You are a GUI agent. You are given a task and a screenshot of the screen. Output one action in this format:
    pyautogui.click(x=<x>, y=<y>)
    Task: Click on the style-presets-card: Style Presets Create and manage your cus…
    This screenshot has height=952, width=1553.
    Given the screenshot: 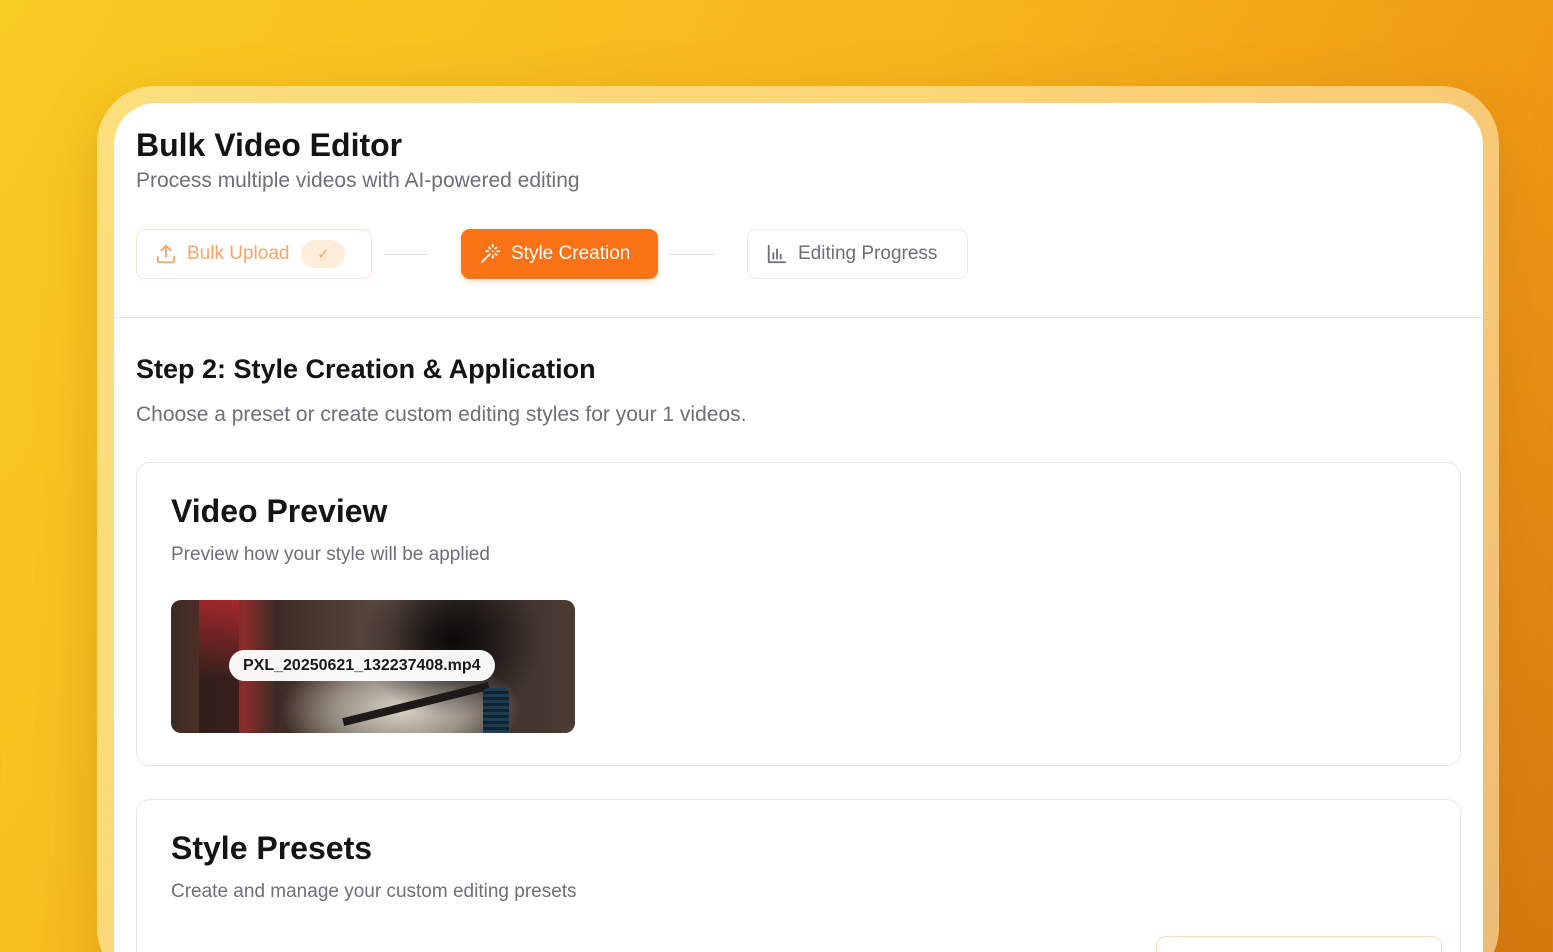 What is the action you would take?
    pyautogui.click(x=798, y=875)
    